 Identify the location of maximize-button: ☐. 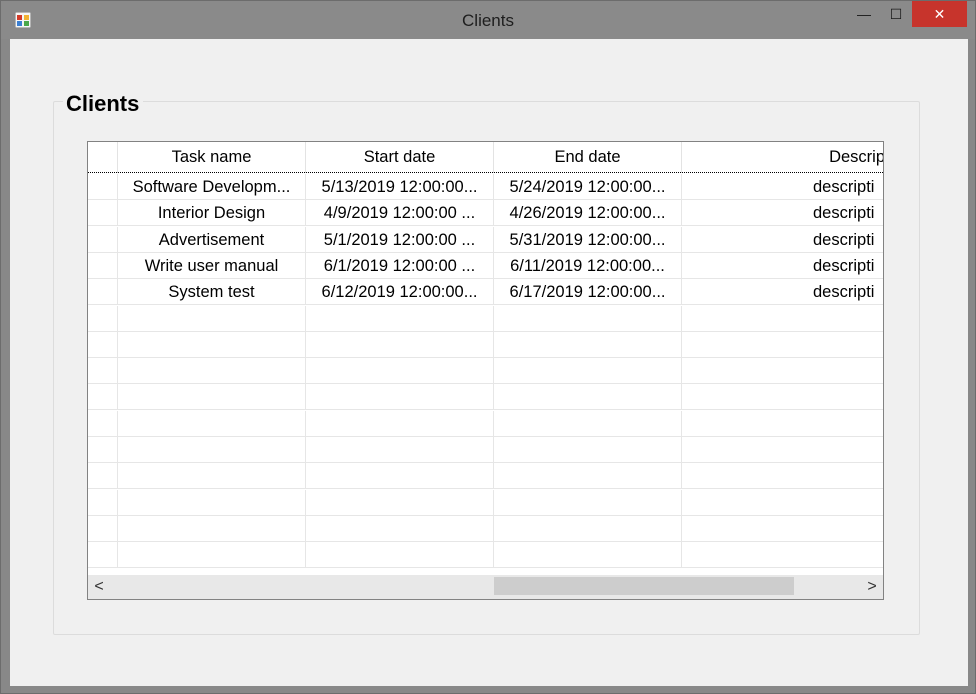
(896, 14).